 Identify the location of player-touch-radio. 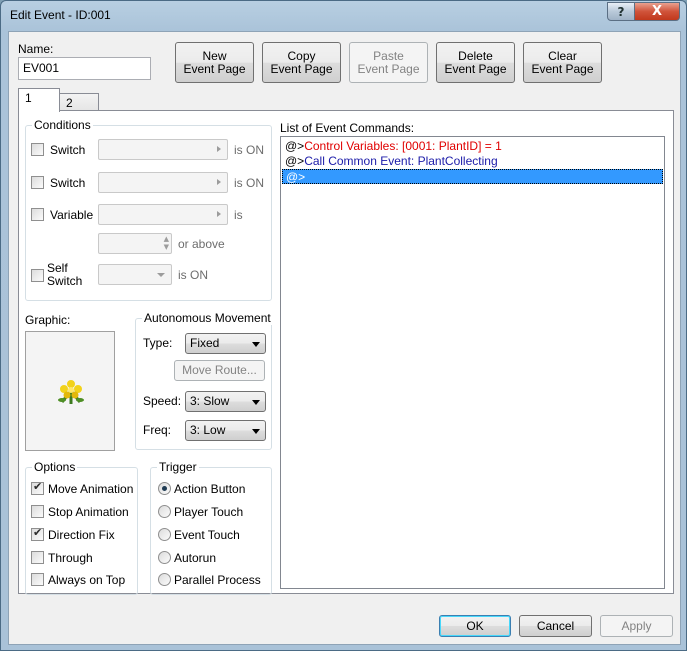
(164, 511).